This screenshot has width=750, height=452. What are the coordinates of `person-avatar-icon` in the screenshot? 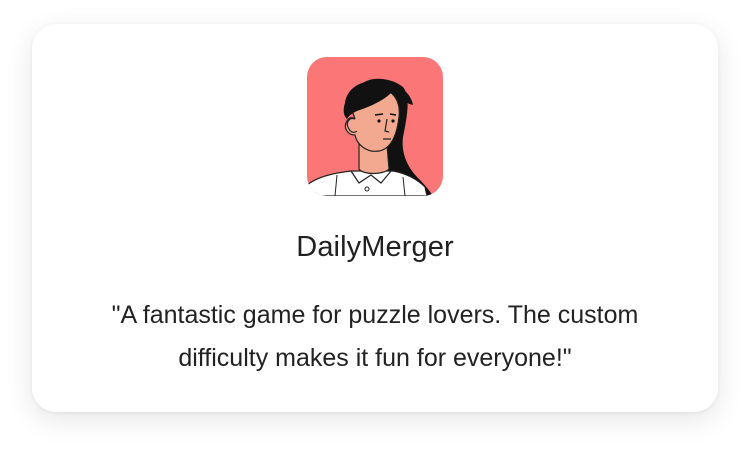 It's located at (375, 126).